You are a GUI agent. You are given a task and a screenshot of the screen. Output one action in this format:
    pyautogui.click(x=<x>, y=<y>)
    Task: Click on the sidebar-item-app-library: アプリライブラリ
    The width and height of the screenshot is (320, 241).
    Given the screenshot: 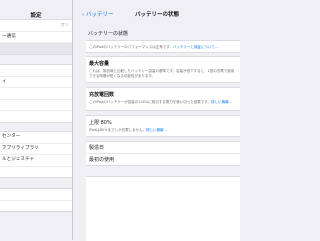 What is the action you would take?
    pyautogui.click(x=36, y=150)
    